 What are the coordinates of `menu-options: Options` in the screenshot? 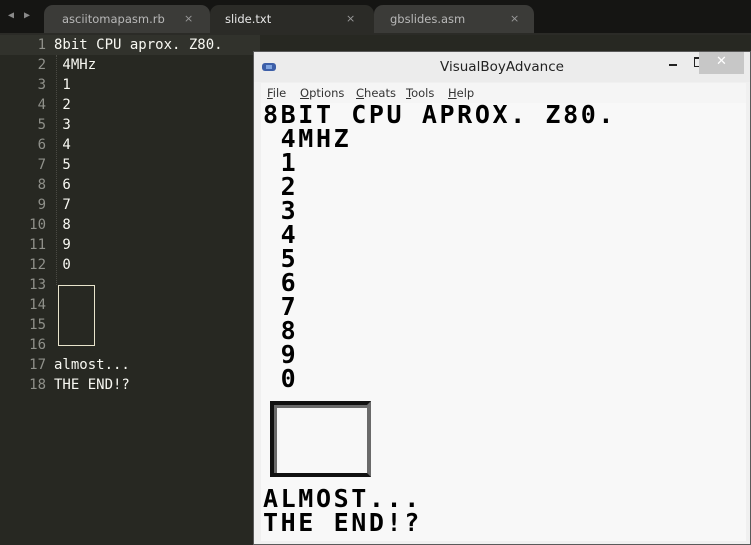 It's located at (322, 93).